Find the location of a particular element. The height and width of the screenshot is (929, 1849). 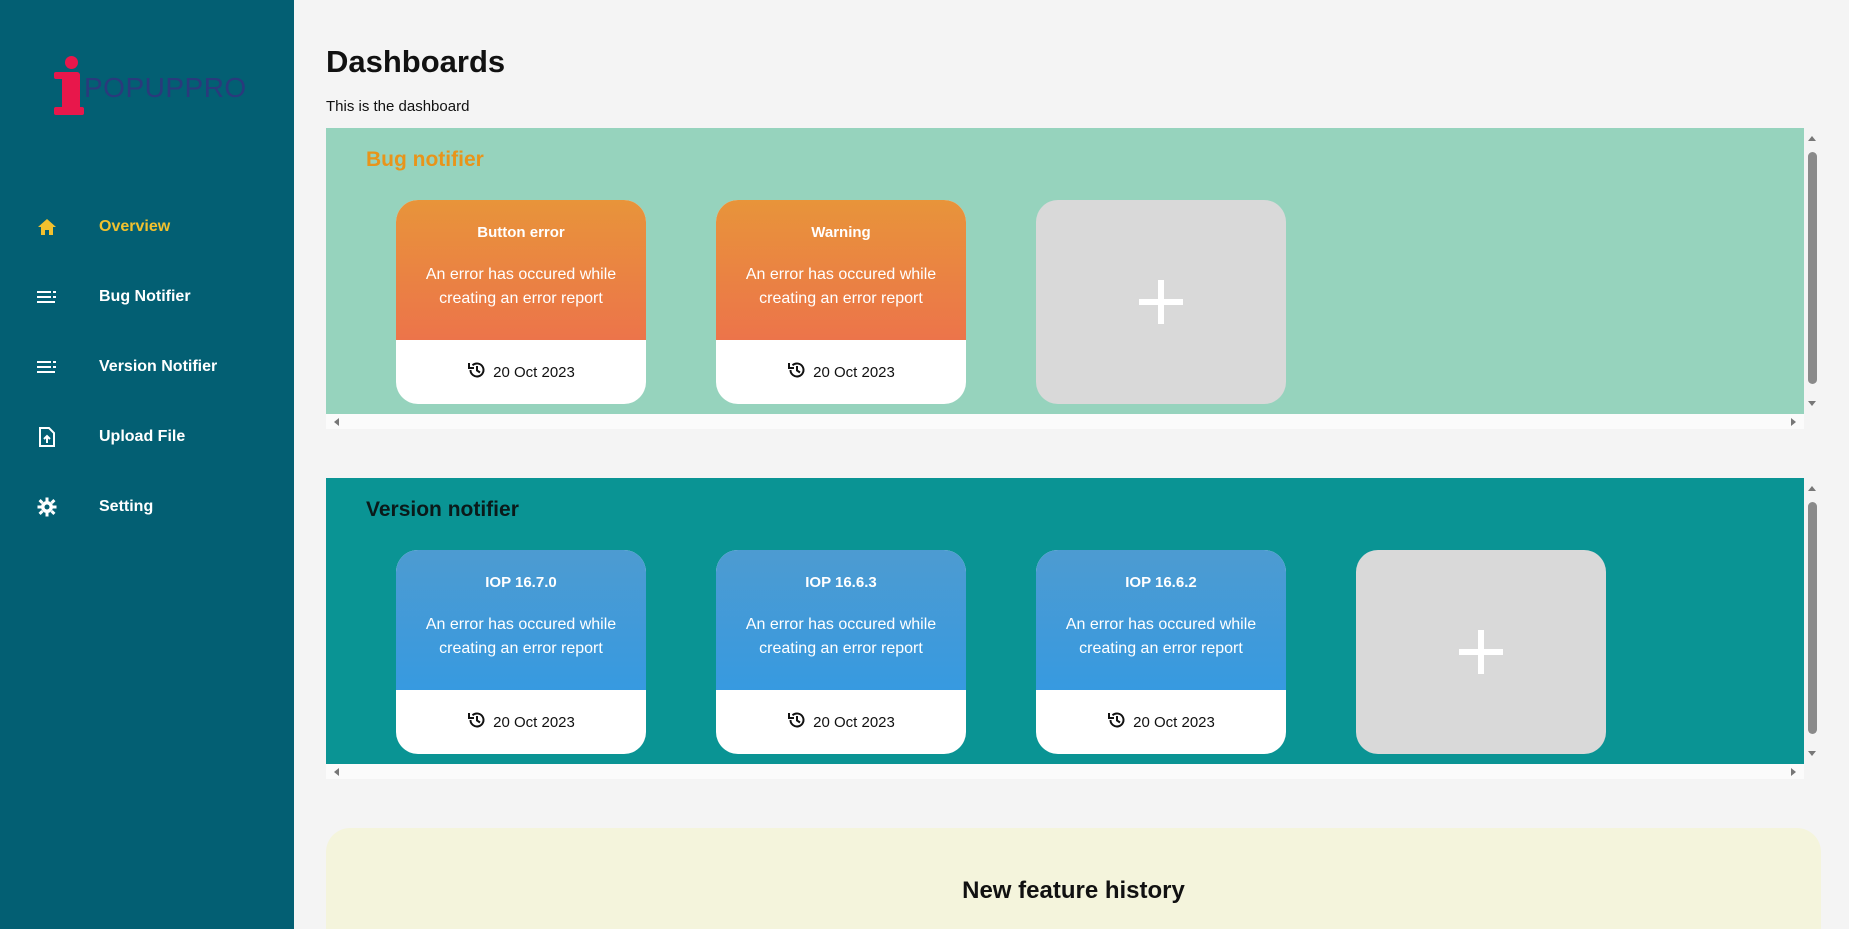

page-subtitle: This is the dashboard is located at coordinates (398, 106).